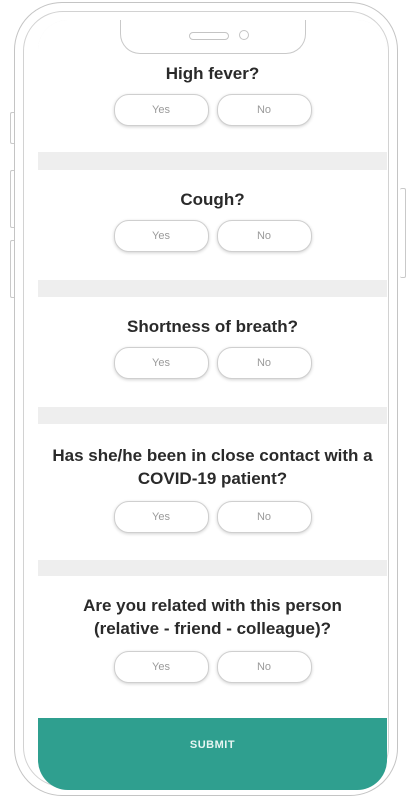 The width and height of the screenshot is (415, 800). Describe the element at coordinates (212, 754) in the screenshot. I see `submit-button: SUBMIT` at that location.